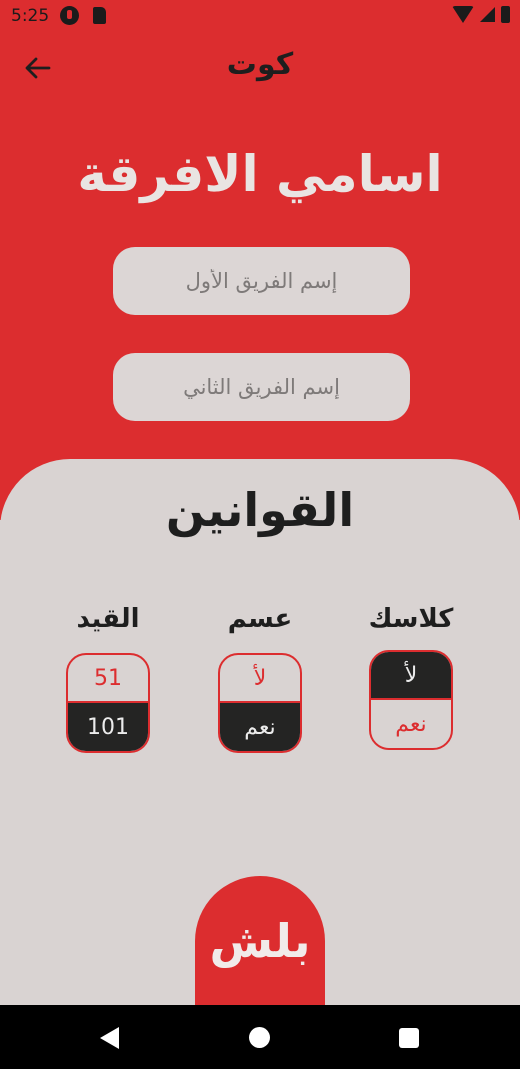 This screenshot has height=1069, width=520. Describe the element at coordinates (108, 727) in the screenshot. I see `limit-option-101: 101` at that location.